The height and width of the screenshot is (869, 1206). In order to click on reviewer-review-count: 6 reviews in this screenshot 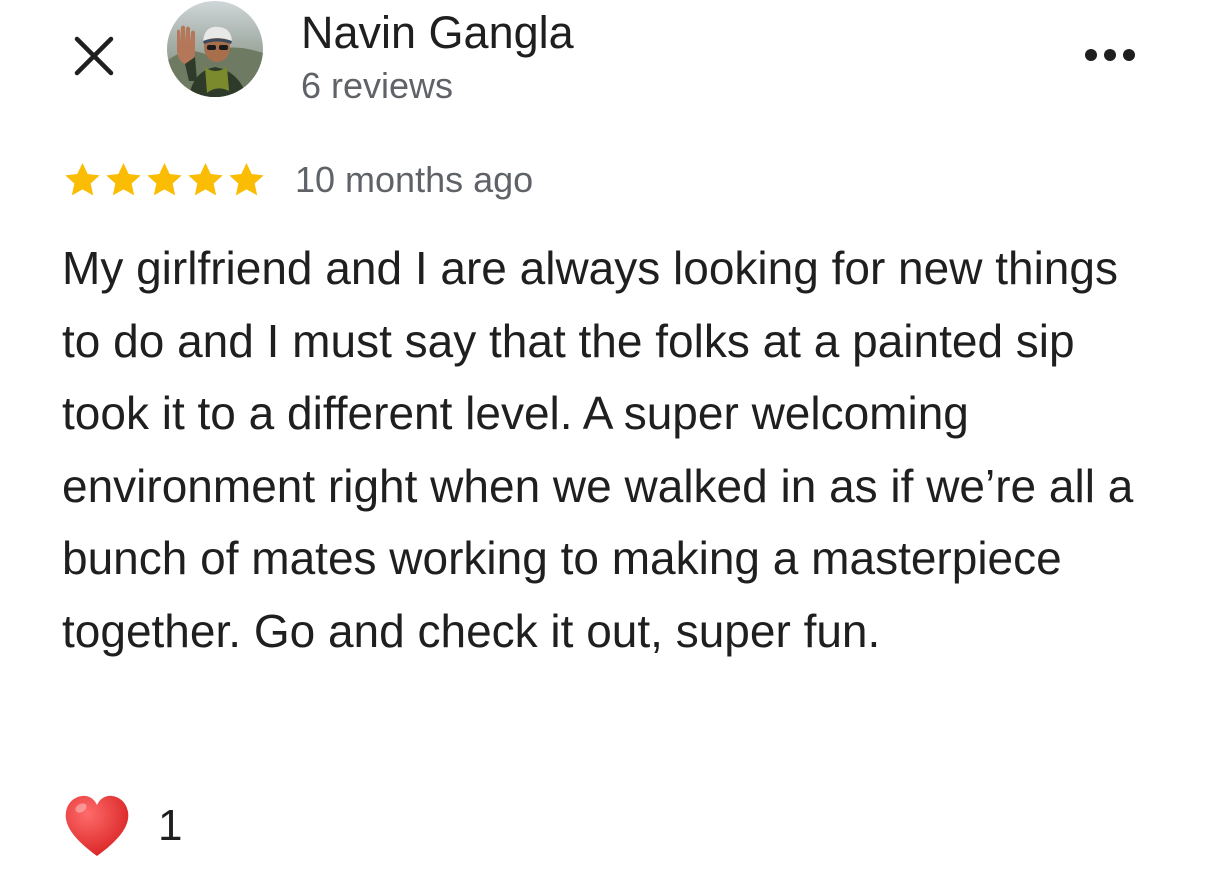, I will do `click(377, 85)`.